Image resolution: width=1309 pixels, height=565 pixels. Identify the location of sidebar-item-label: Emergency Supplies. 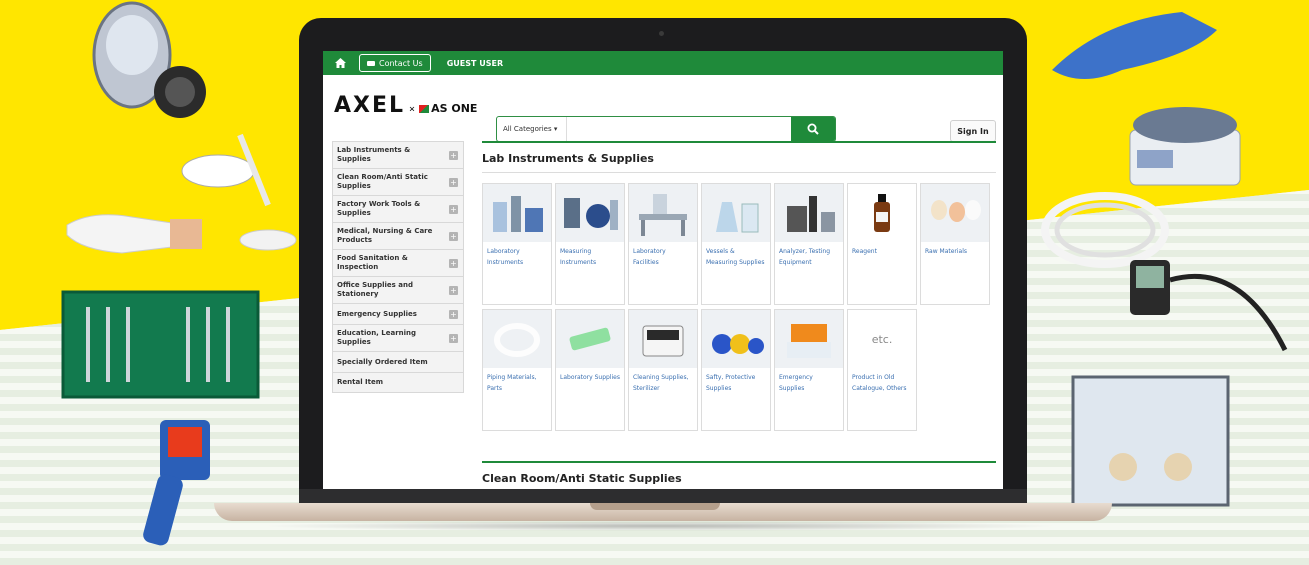
(377, 313).